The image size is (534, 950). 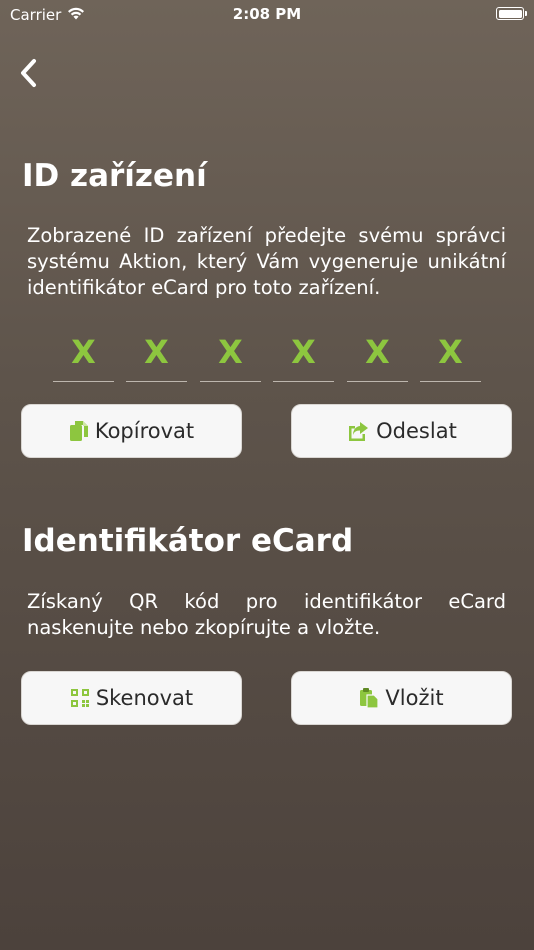 I want to click on paste-button: Vložit, so click(x=401, y=698).